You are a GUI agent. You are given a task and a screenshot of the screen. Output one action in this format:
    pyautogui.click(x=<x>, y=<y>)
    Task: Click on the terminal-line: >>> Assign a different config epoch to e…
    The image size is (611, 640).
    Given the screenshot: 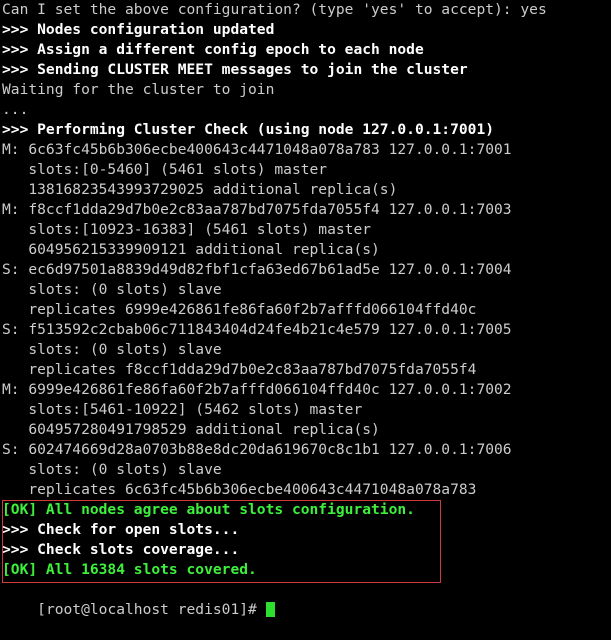 What is the action you would take?
    pyautogui.click(x=305, y=50)
    